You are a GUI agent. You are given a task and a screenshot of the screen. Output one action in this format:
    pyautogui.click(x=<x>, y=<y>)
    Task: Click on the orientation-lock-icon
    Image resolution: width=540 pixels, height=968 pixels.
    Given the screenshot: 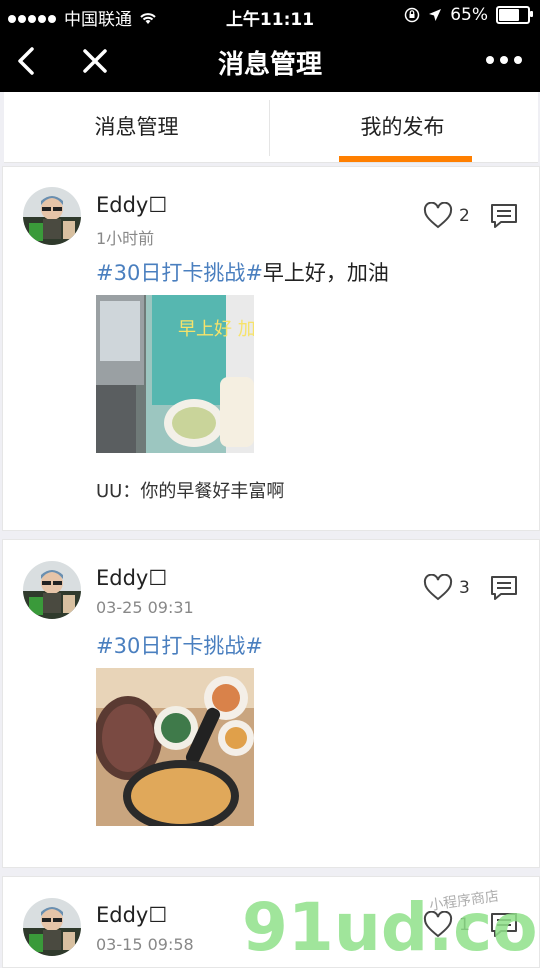 What is the action you would take?
    pyautogui.click(x=412, y=15)
    